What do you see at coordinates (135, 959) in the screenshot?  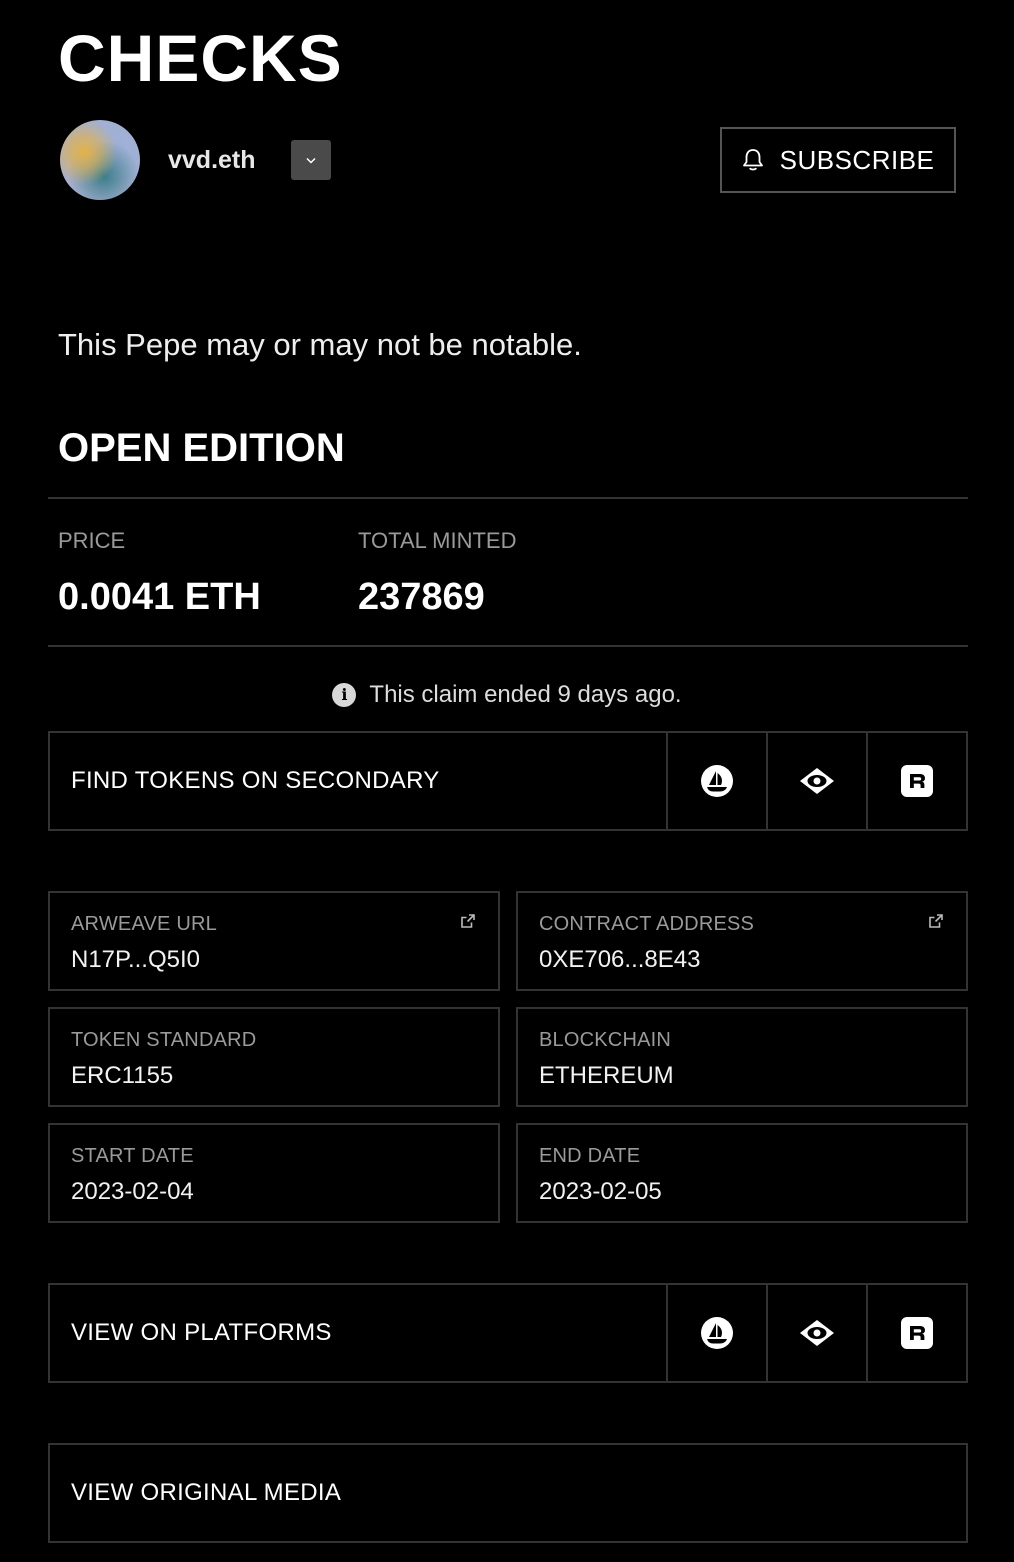 I see `arweave-url-value: N17P...Q5I0` at bounding box center [135, 959].